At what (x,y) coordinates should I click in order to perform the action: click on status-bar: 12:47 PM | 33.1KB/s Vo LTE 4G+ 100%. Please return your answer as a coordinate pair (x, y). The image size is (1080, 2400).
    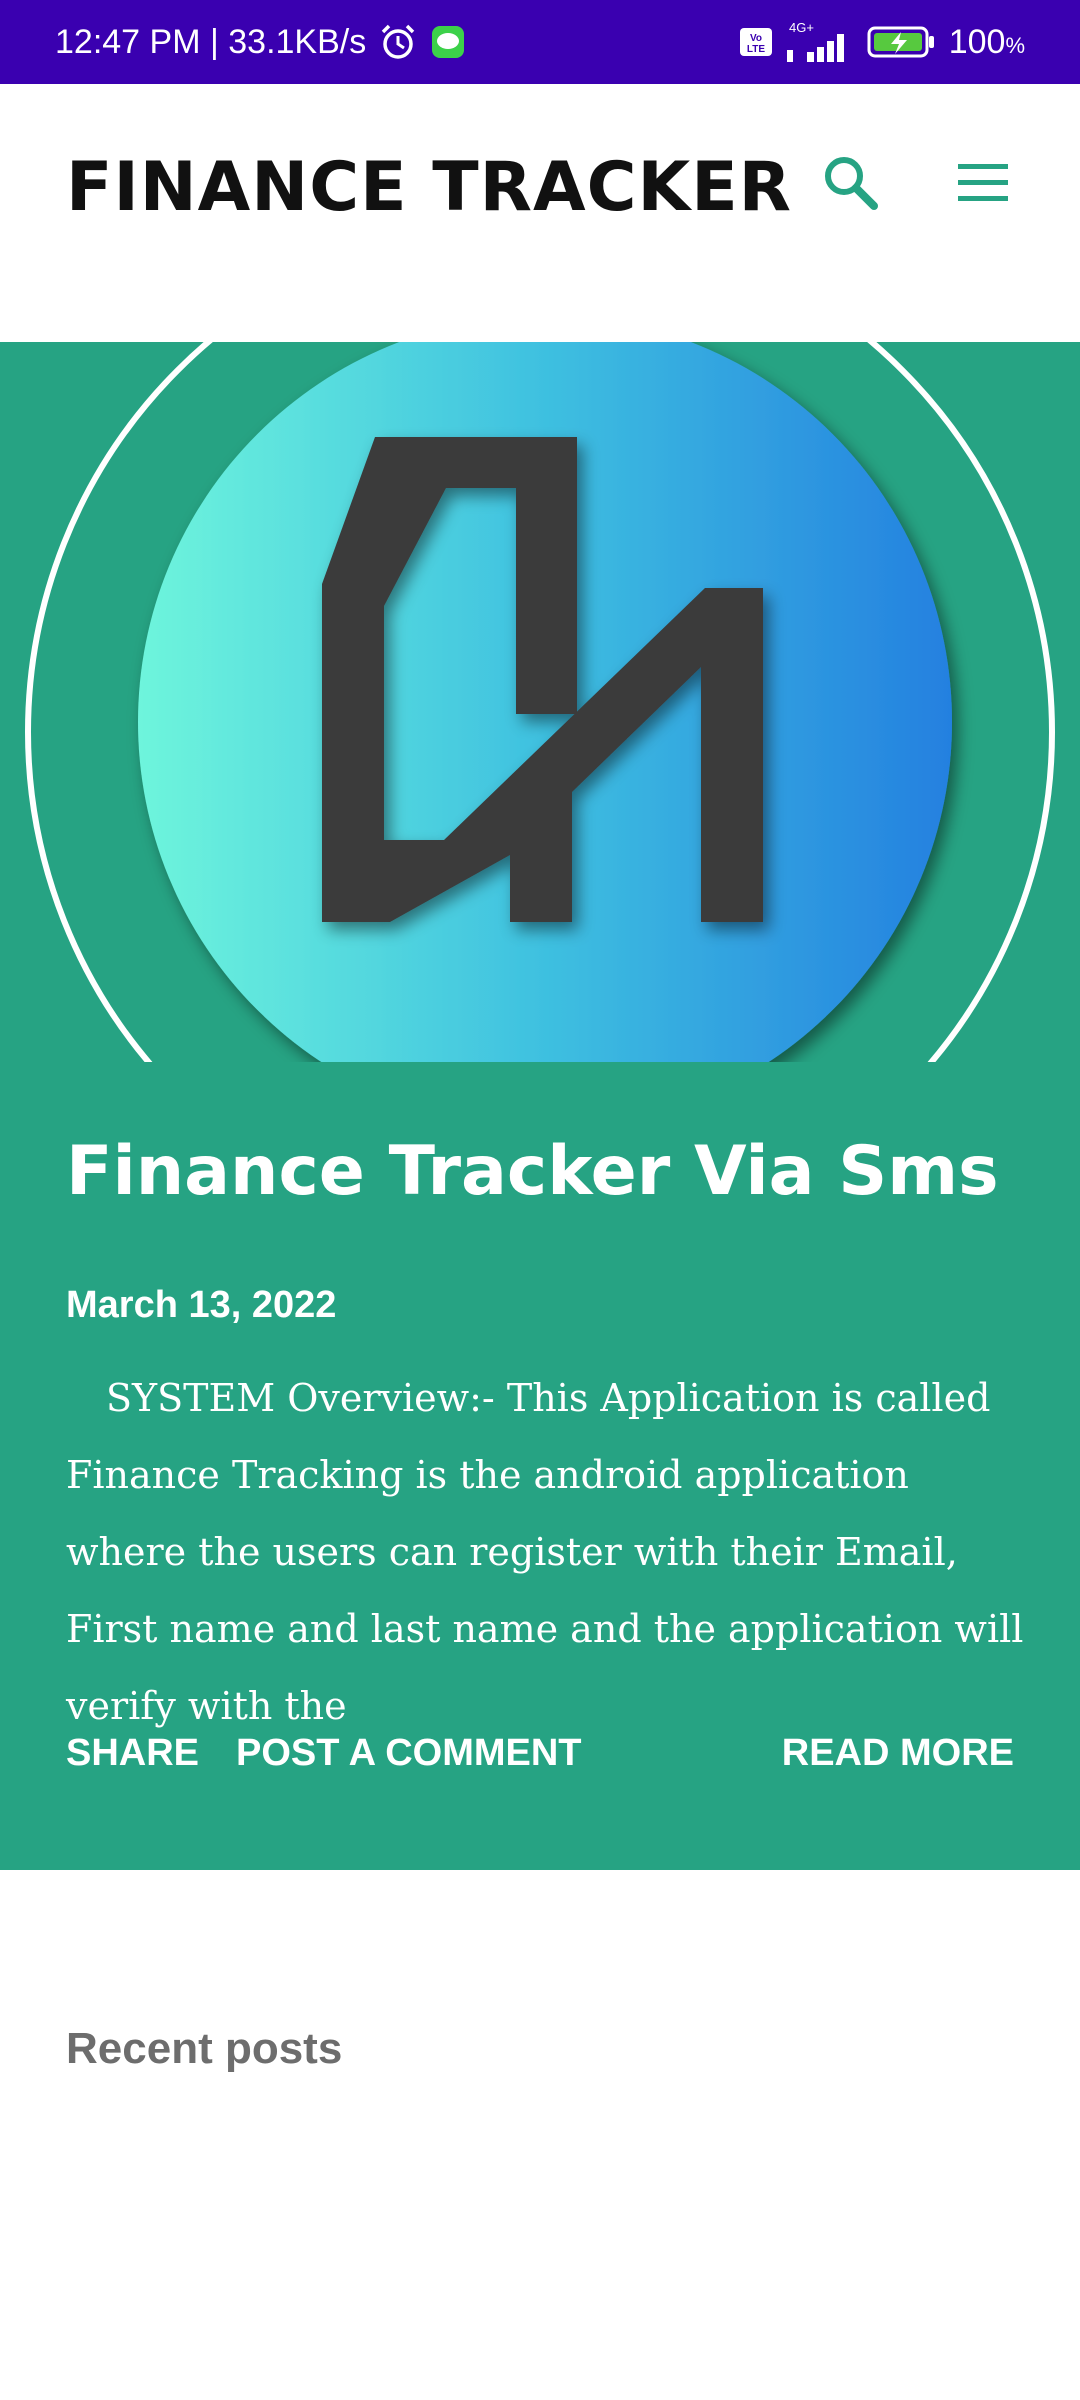
    Looking at the image, I should click on (540, 42).